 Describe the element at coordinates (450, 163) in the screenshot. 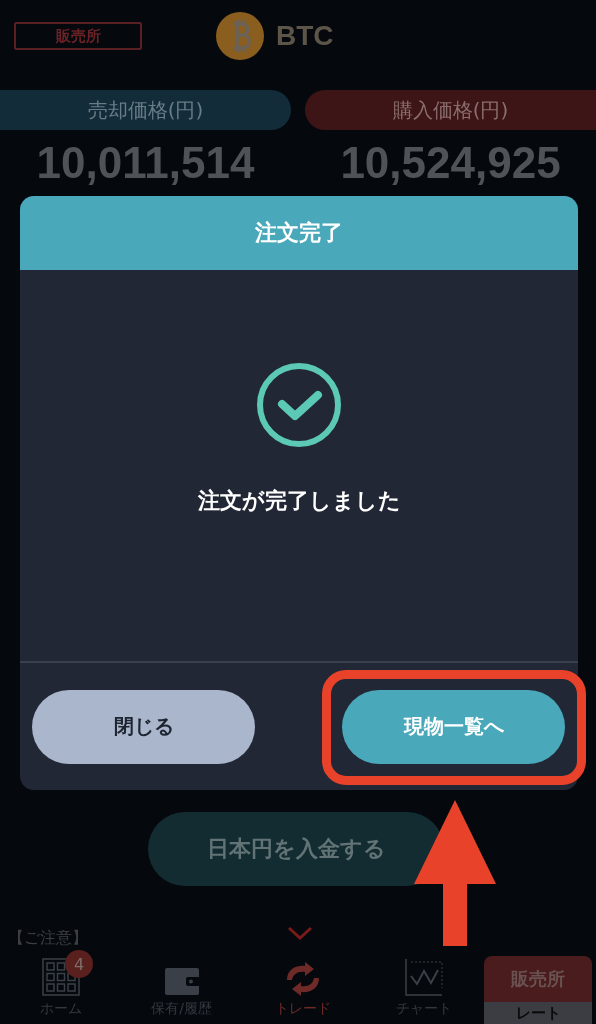

I see `price-value: 10,524,925` at that location.